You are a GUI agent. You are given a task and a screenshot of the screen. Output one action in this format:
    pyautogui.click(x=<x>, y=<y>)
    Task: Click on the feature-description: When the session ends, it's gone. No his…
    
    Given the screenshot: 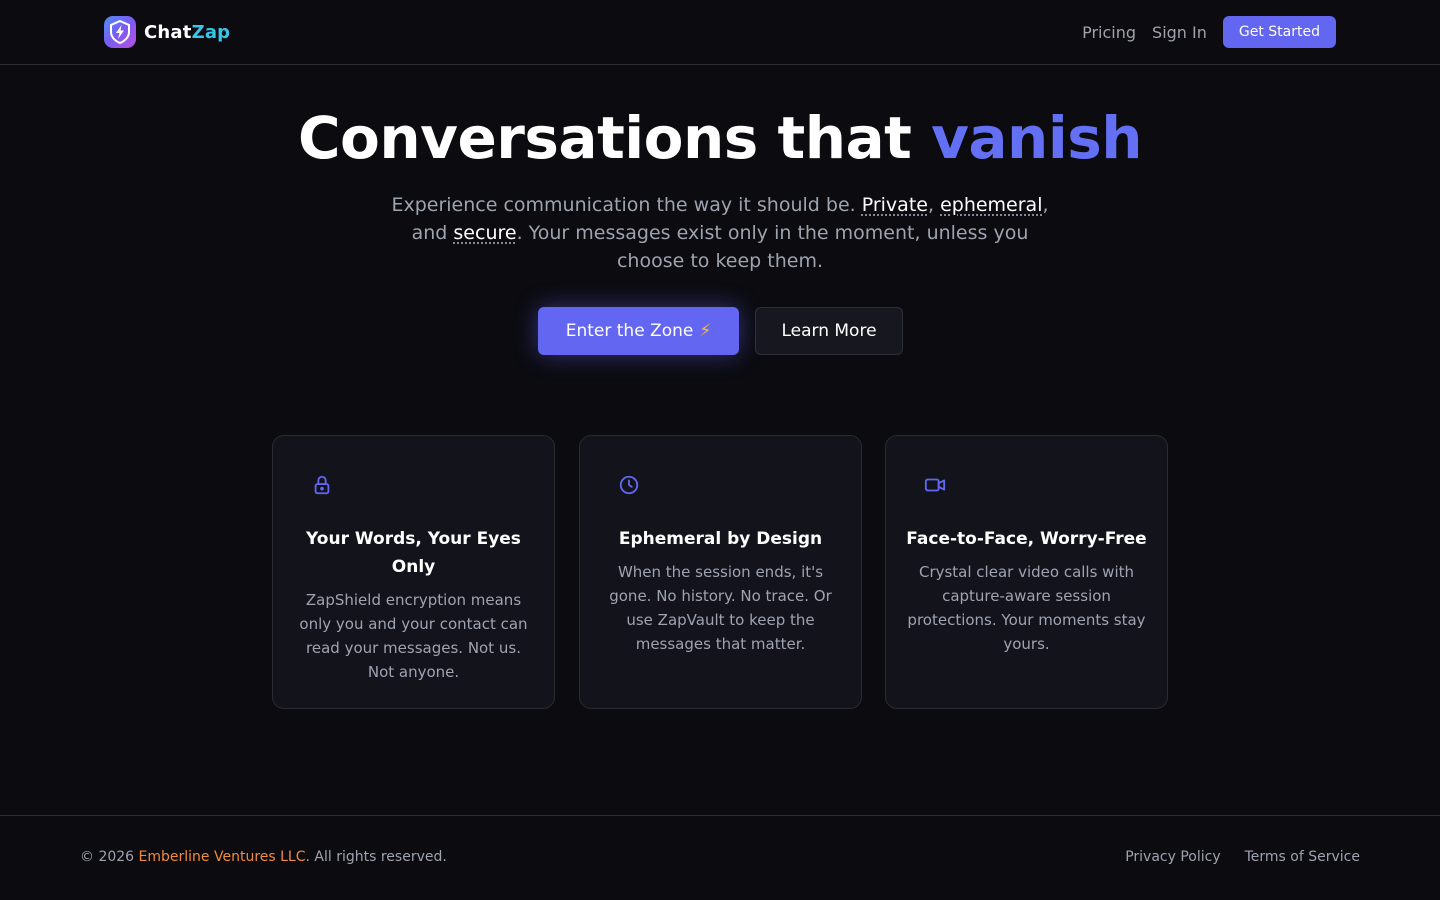 What is the action you would take?
    pyautogui.click(x=720, y=608)
    